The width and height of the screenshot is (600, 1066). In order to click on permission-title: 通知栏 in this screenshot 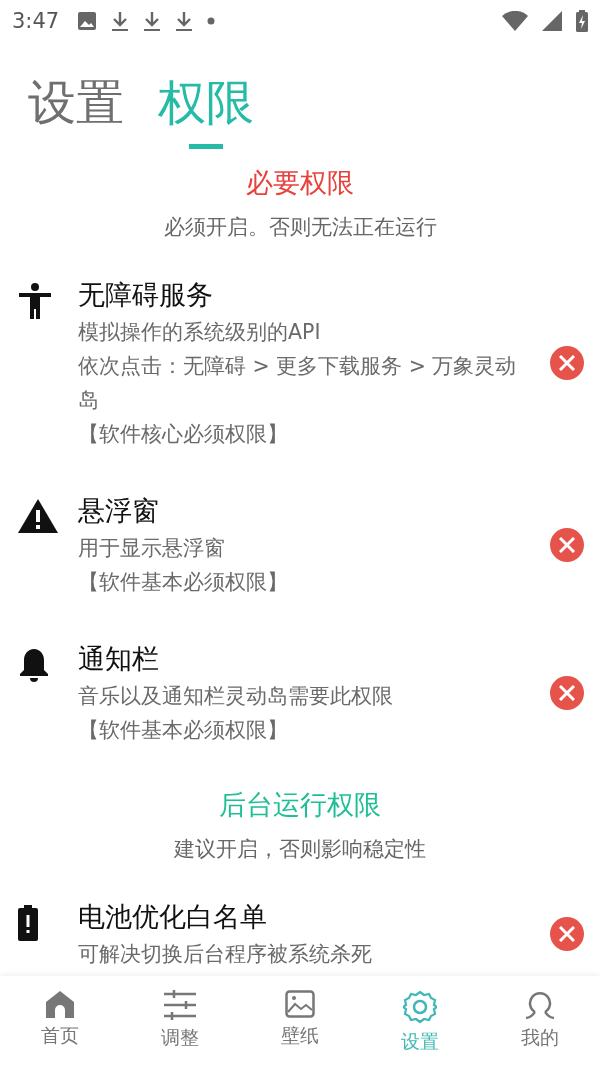, I will do `click(119, 659)`.